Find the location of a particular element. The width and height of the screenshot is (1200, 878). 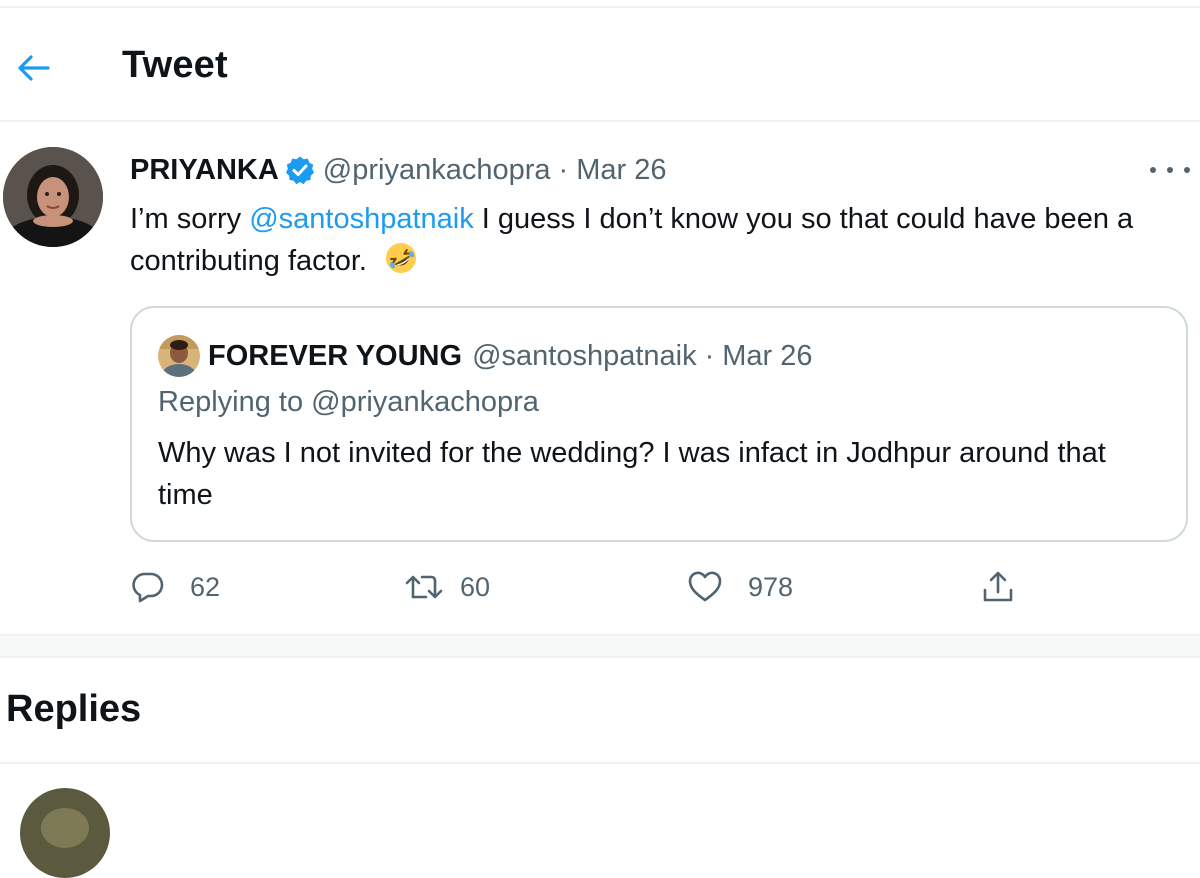

replying-to: Replying to @priyankachopra is located at coordinates (348, 402).